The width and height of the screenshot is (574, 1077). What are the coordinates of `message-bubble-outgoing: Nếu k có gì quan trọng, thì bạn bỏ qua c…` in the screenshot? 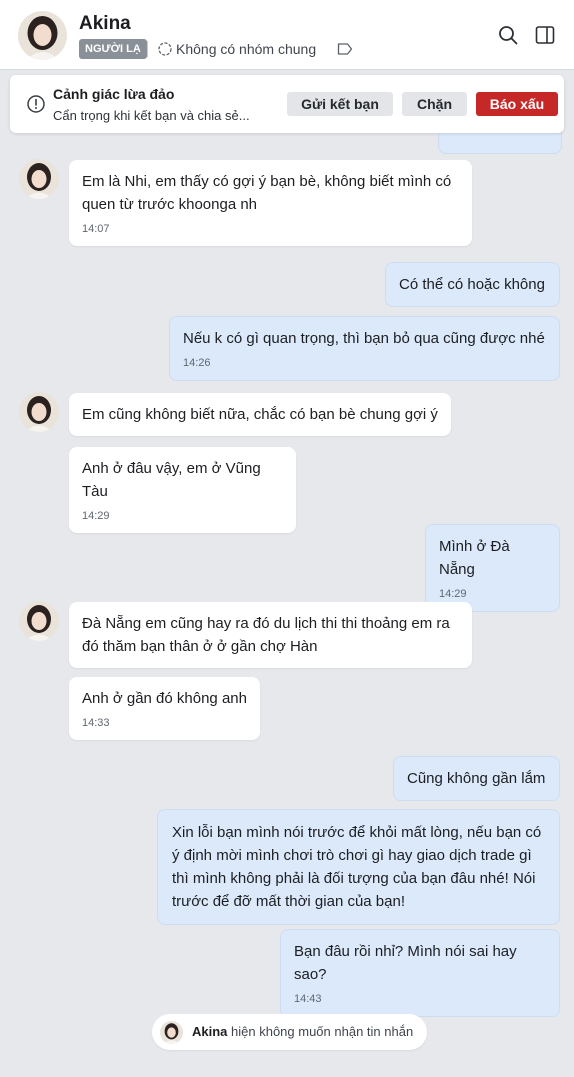 It's located at (364, 348).